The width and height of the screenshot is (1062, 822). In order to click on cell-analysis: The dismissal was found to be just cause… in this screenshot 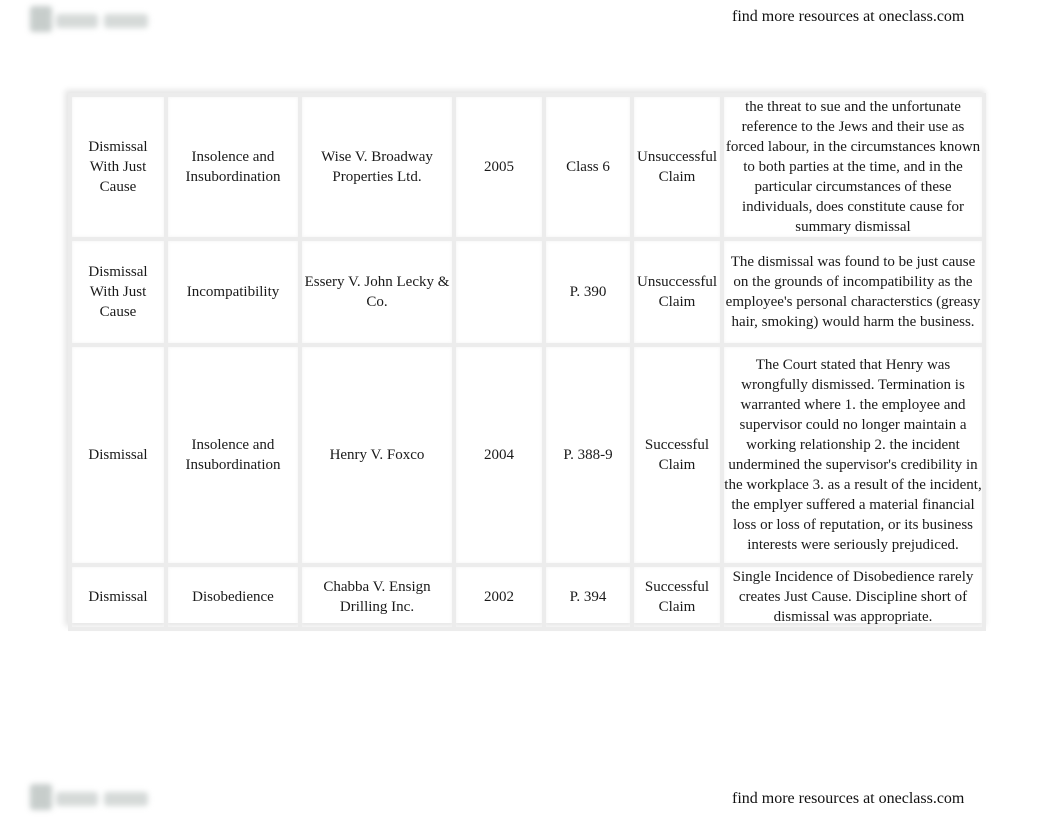, I will do `click(853, 292)`.